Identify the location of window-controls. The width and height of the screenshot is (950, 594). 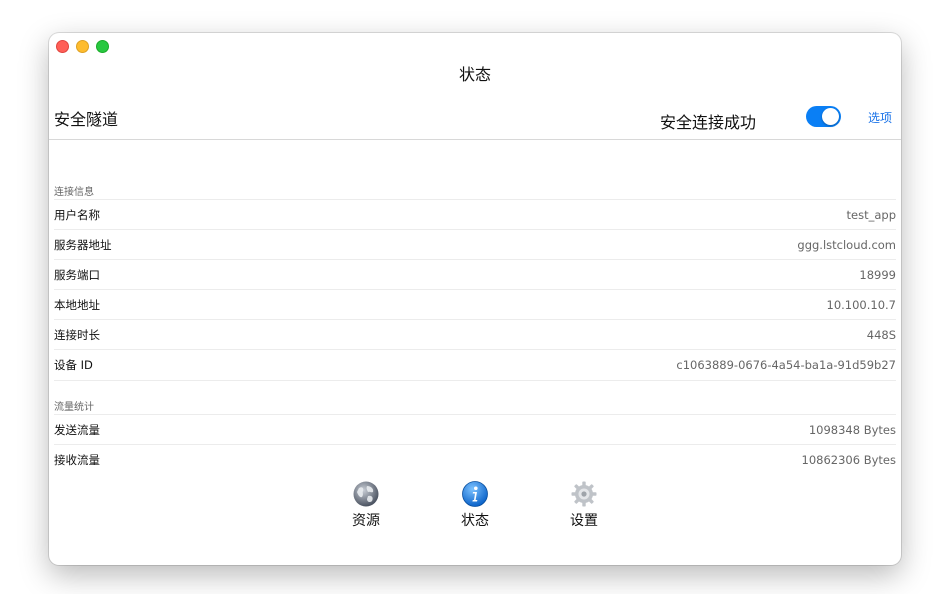
(82, 46).